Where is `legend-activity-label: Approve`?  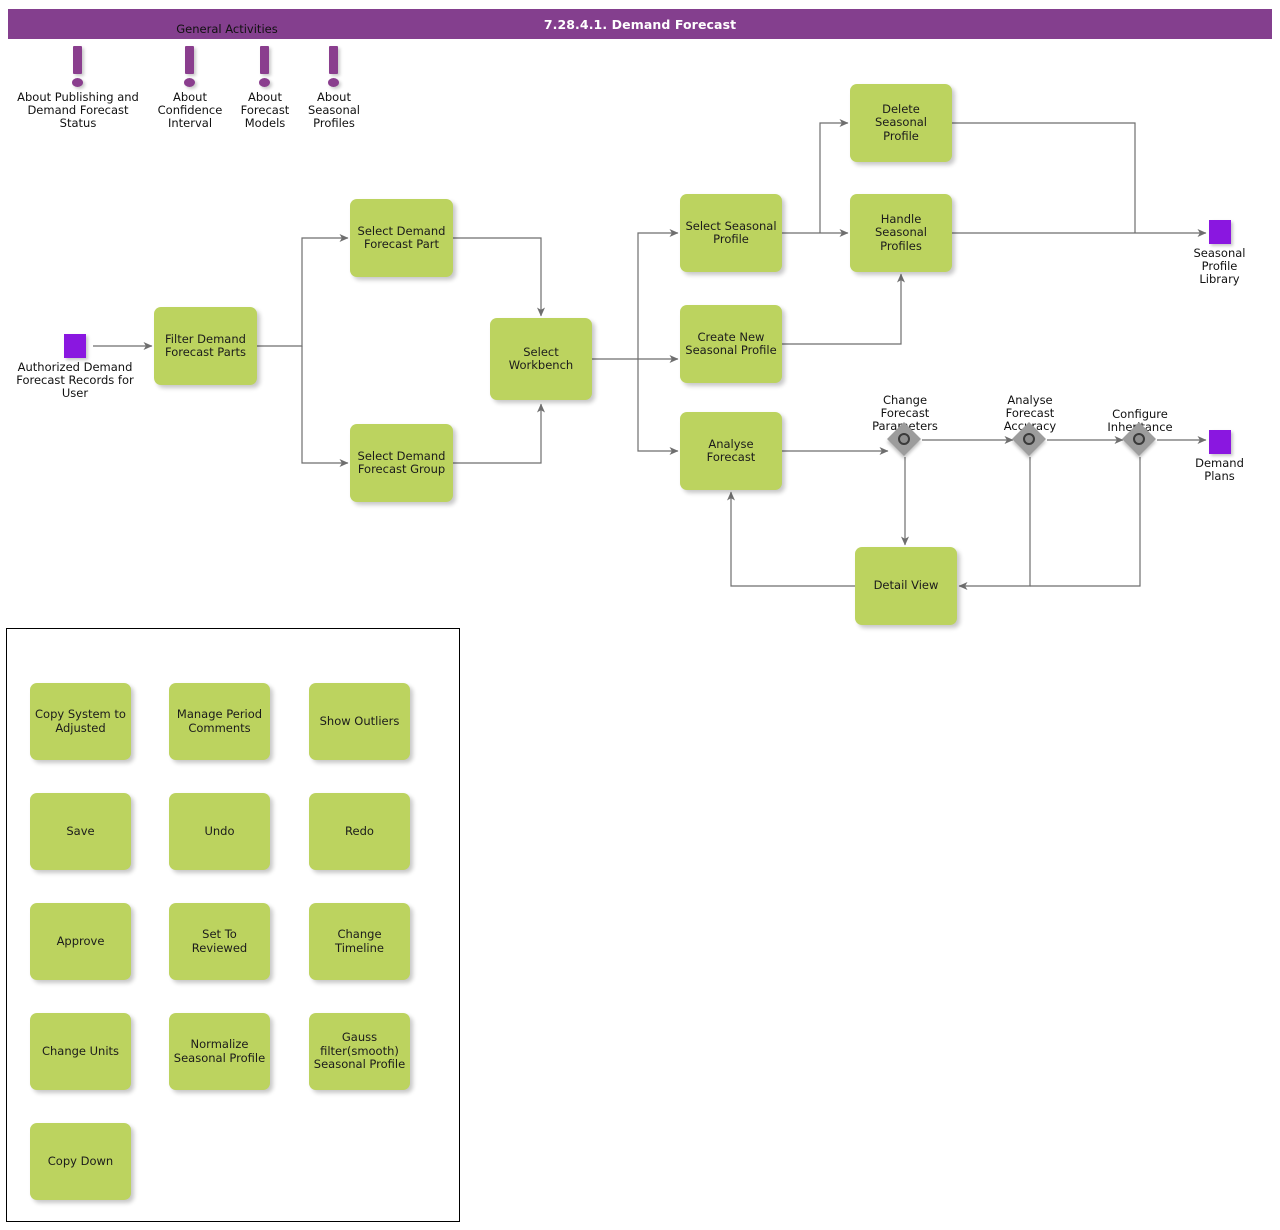
legend-activity-label: Approve is located at coordinates (80, 940).